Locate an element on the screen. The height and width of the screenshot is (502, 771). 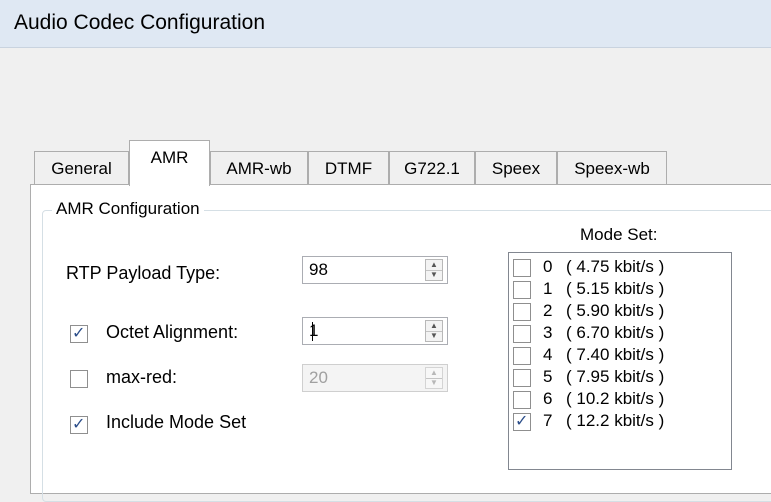
mode-number: 3 is located at coordinates (548, 332).